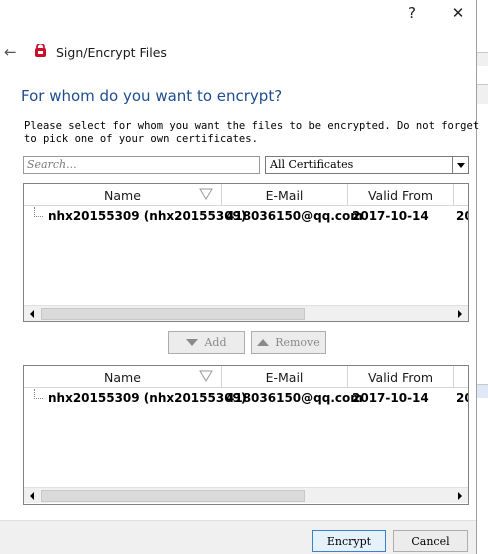 The height and width of the screenshot is (554, 488). What do you see at coordinates (152, 96) in the screenshot?
I see `page-title: For whom do you want to encrypt?` at bounding box center [152, 96].